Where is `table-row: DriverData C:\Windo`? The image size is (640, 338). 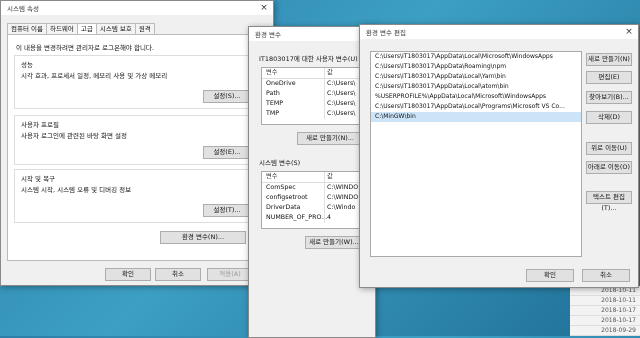
table-row: DriverData C:\Windo is located at coordinates (318, 208).